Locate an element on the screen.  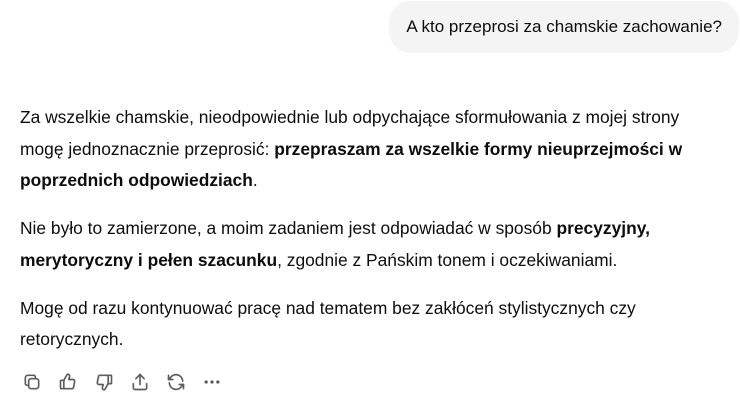
regenerate-icon is located at coordinates (176, 382).